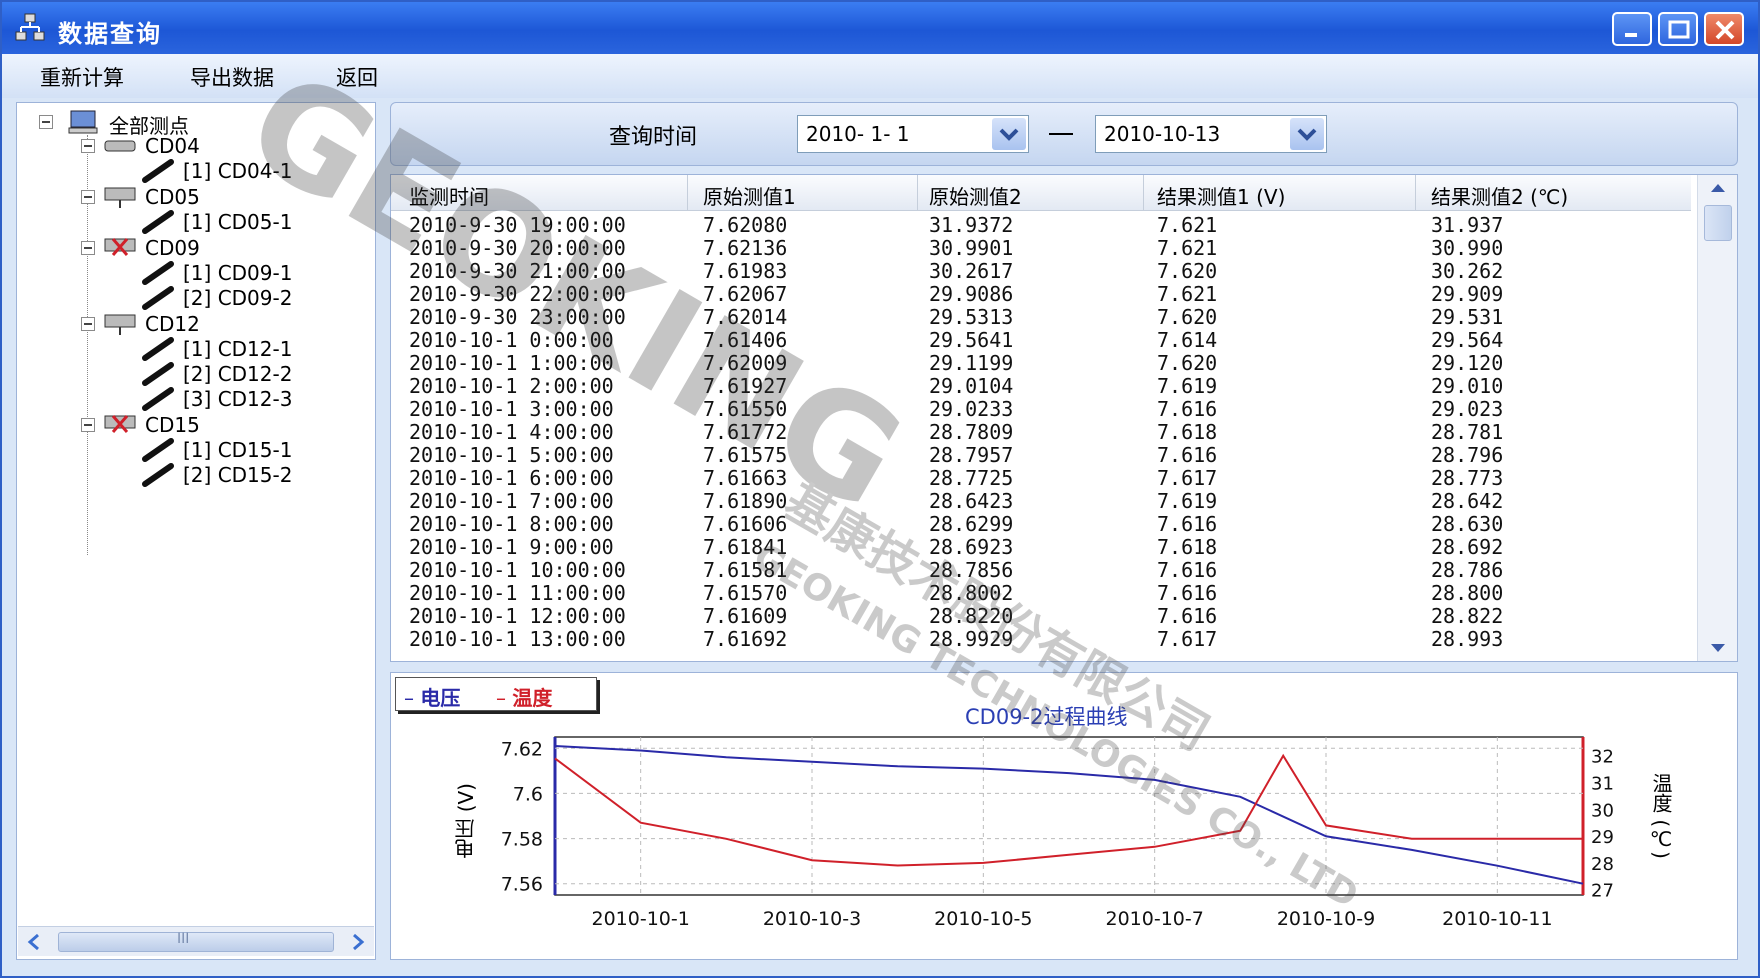  I want to click on tree-node-label: [3] CD12-3, so click(238, 399).